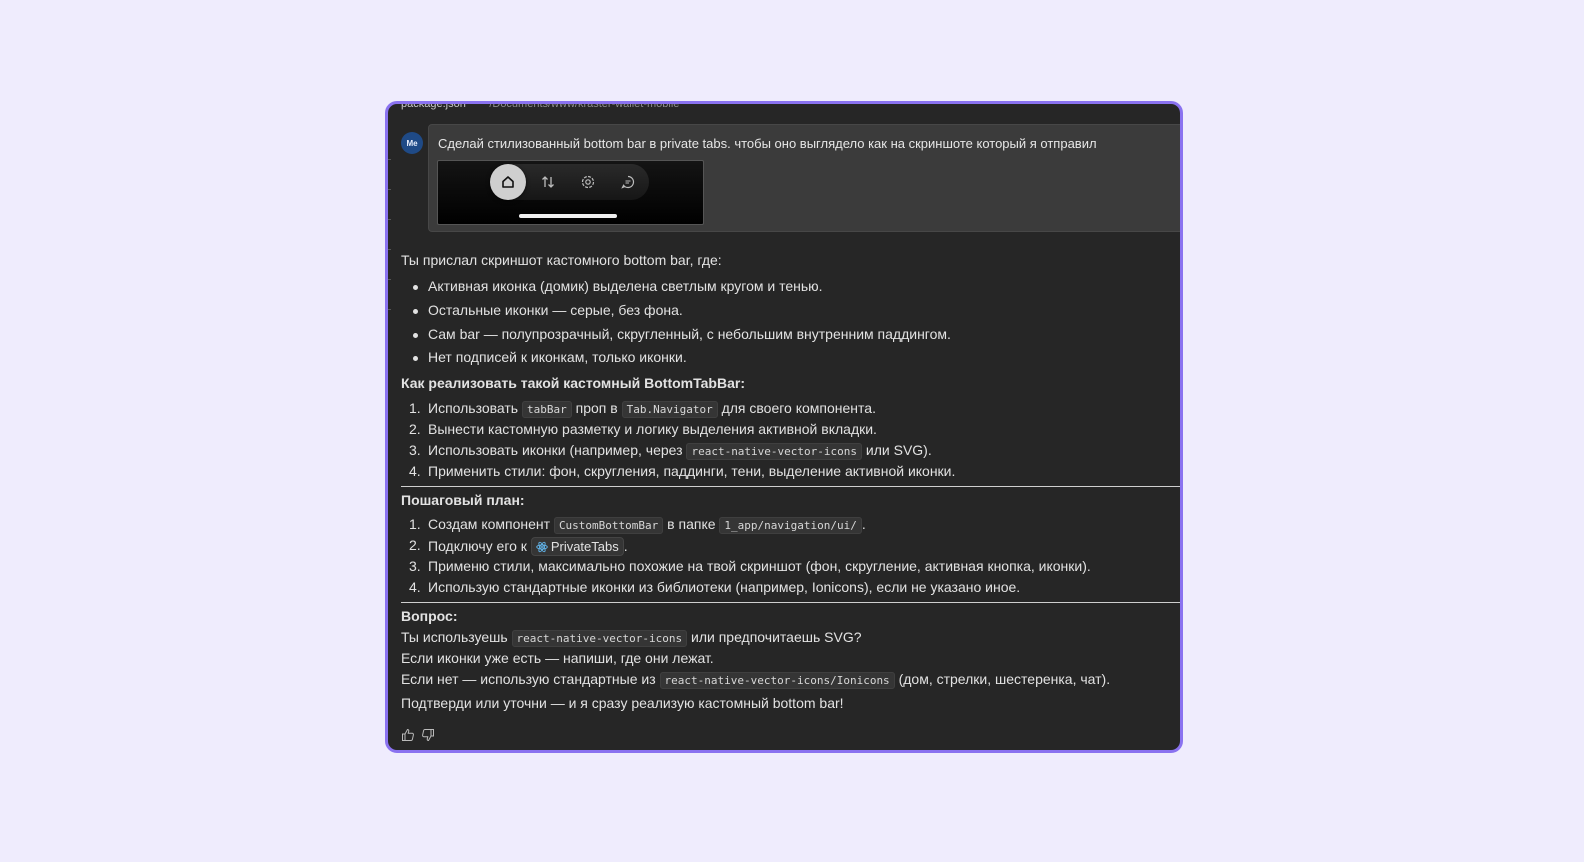 This screenshot has height=862, width=1584. What do you see at coordinates (390, 234) in the screenshot?
I see `gutter-marks` at bounding box center [390, 234].